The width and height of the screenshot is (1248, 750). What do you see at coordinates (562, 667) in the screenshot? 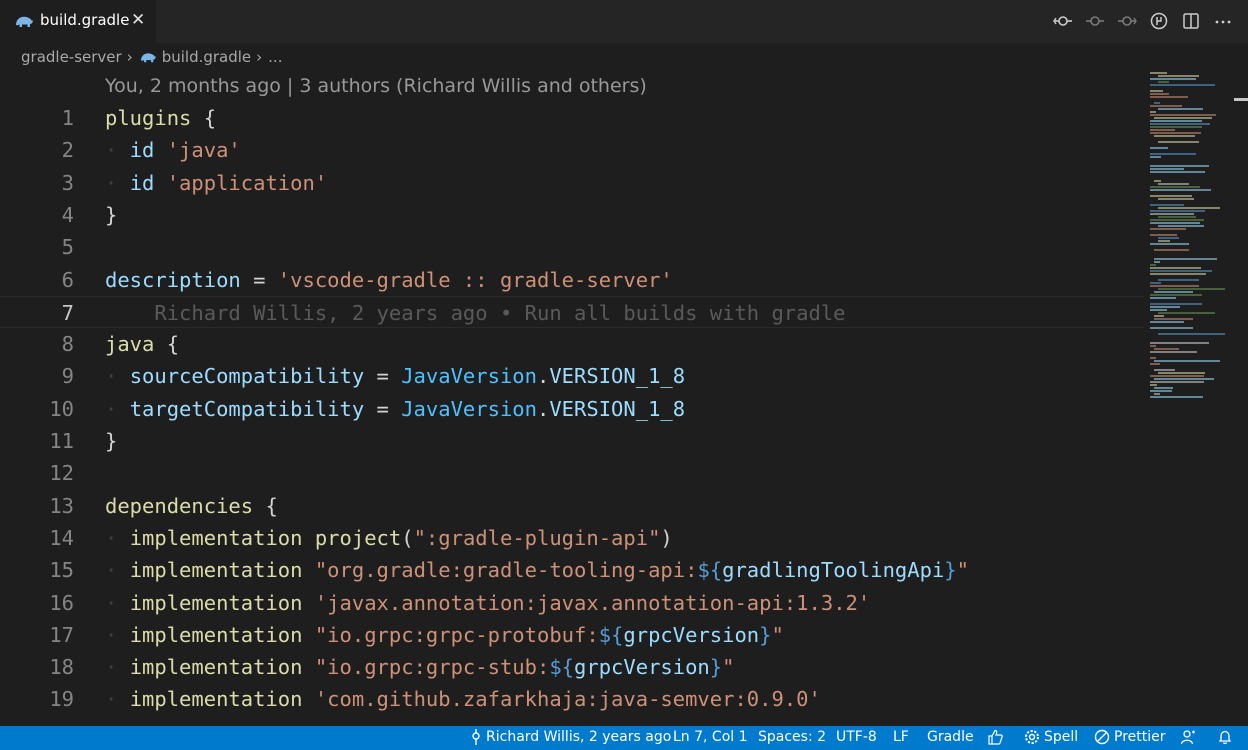
I see `code-token: ${` at bounding box center [562, 667].